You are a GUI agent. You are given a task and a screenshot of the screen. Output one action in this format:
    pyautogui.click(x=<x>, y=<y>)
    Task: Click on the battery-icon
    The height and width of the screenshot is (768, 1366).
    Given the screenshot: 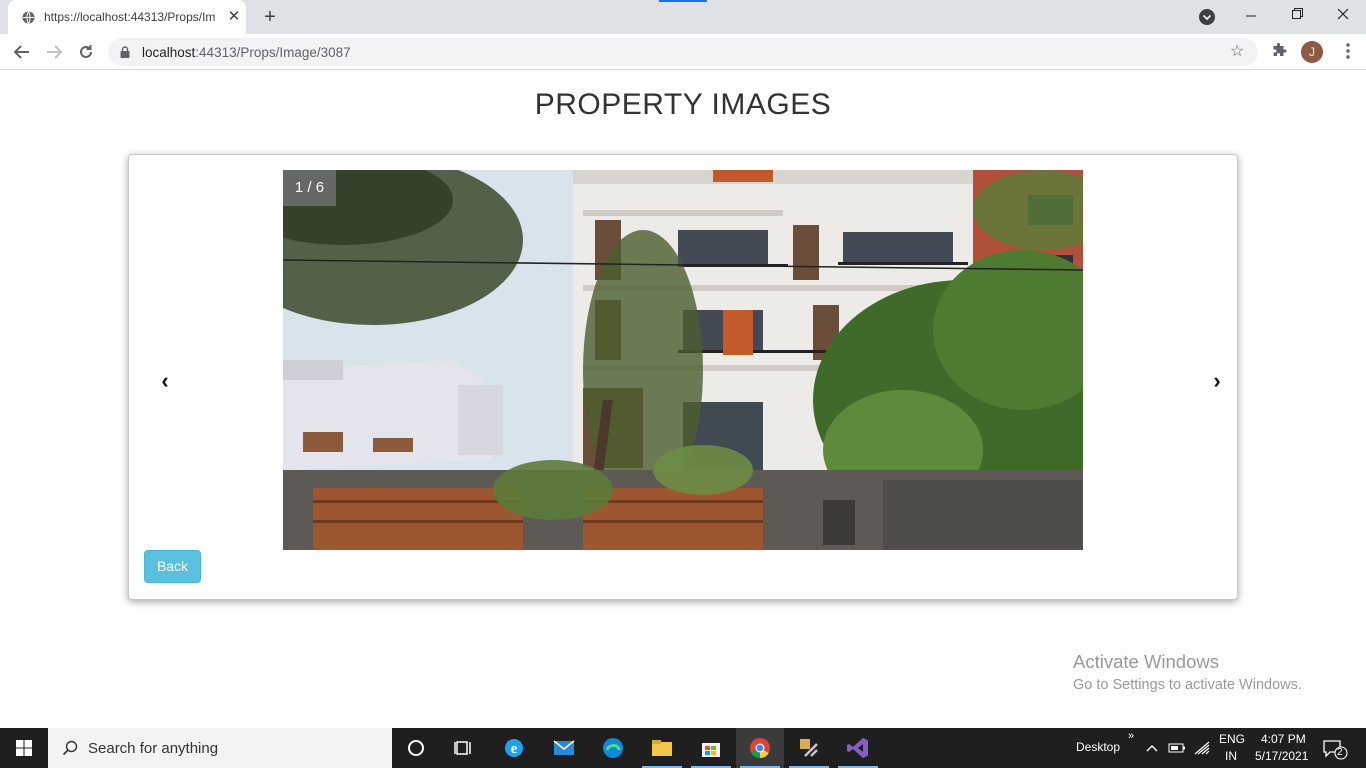 What is the action you would take?
    pyautogui.click(x=1177, y=748)
    